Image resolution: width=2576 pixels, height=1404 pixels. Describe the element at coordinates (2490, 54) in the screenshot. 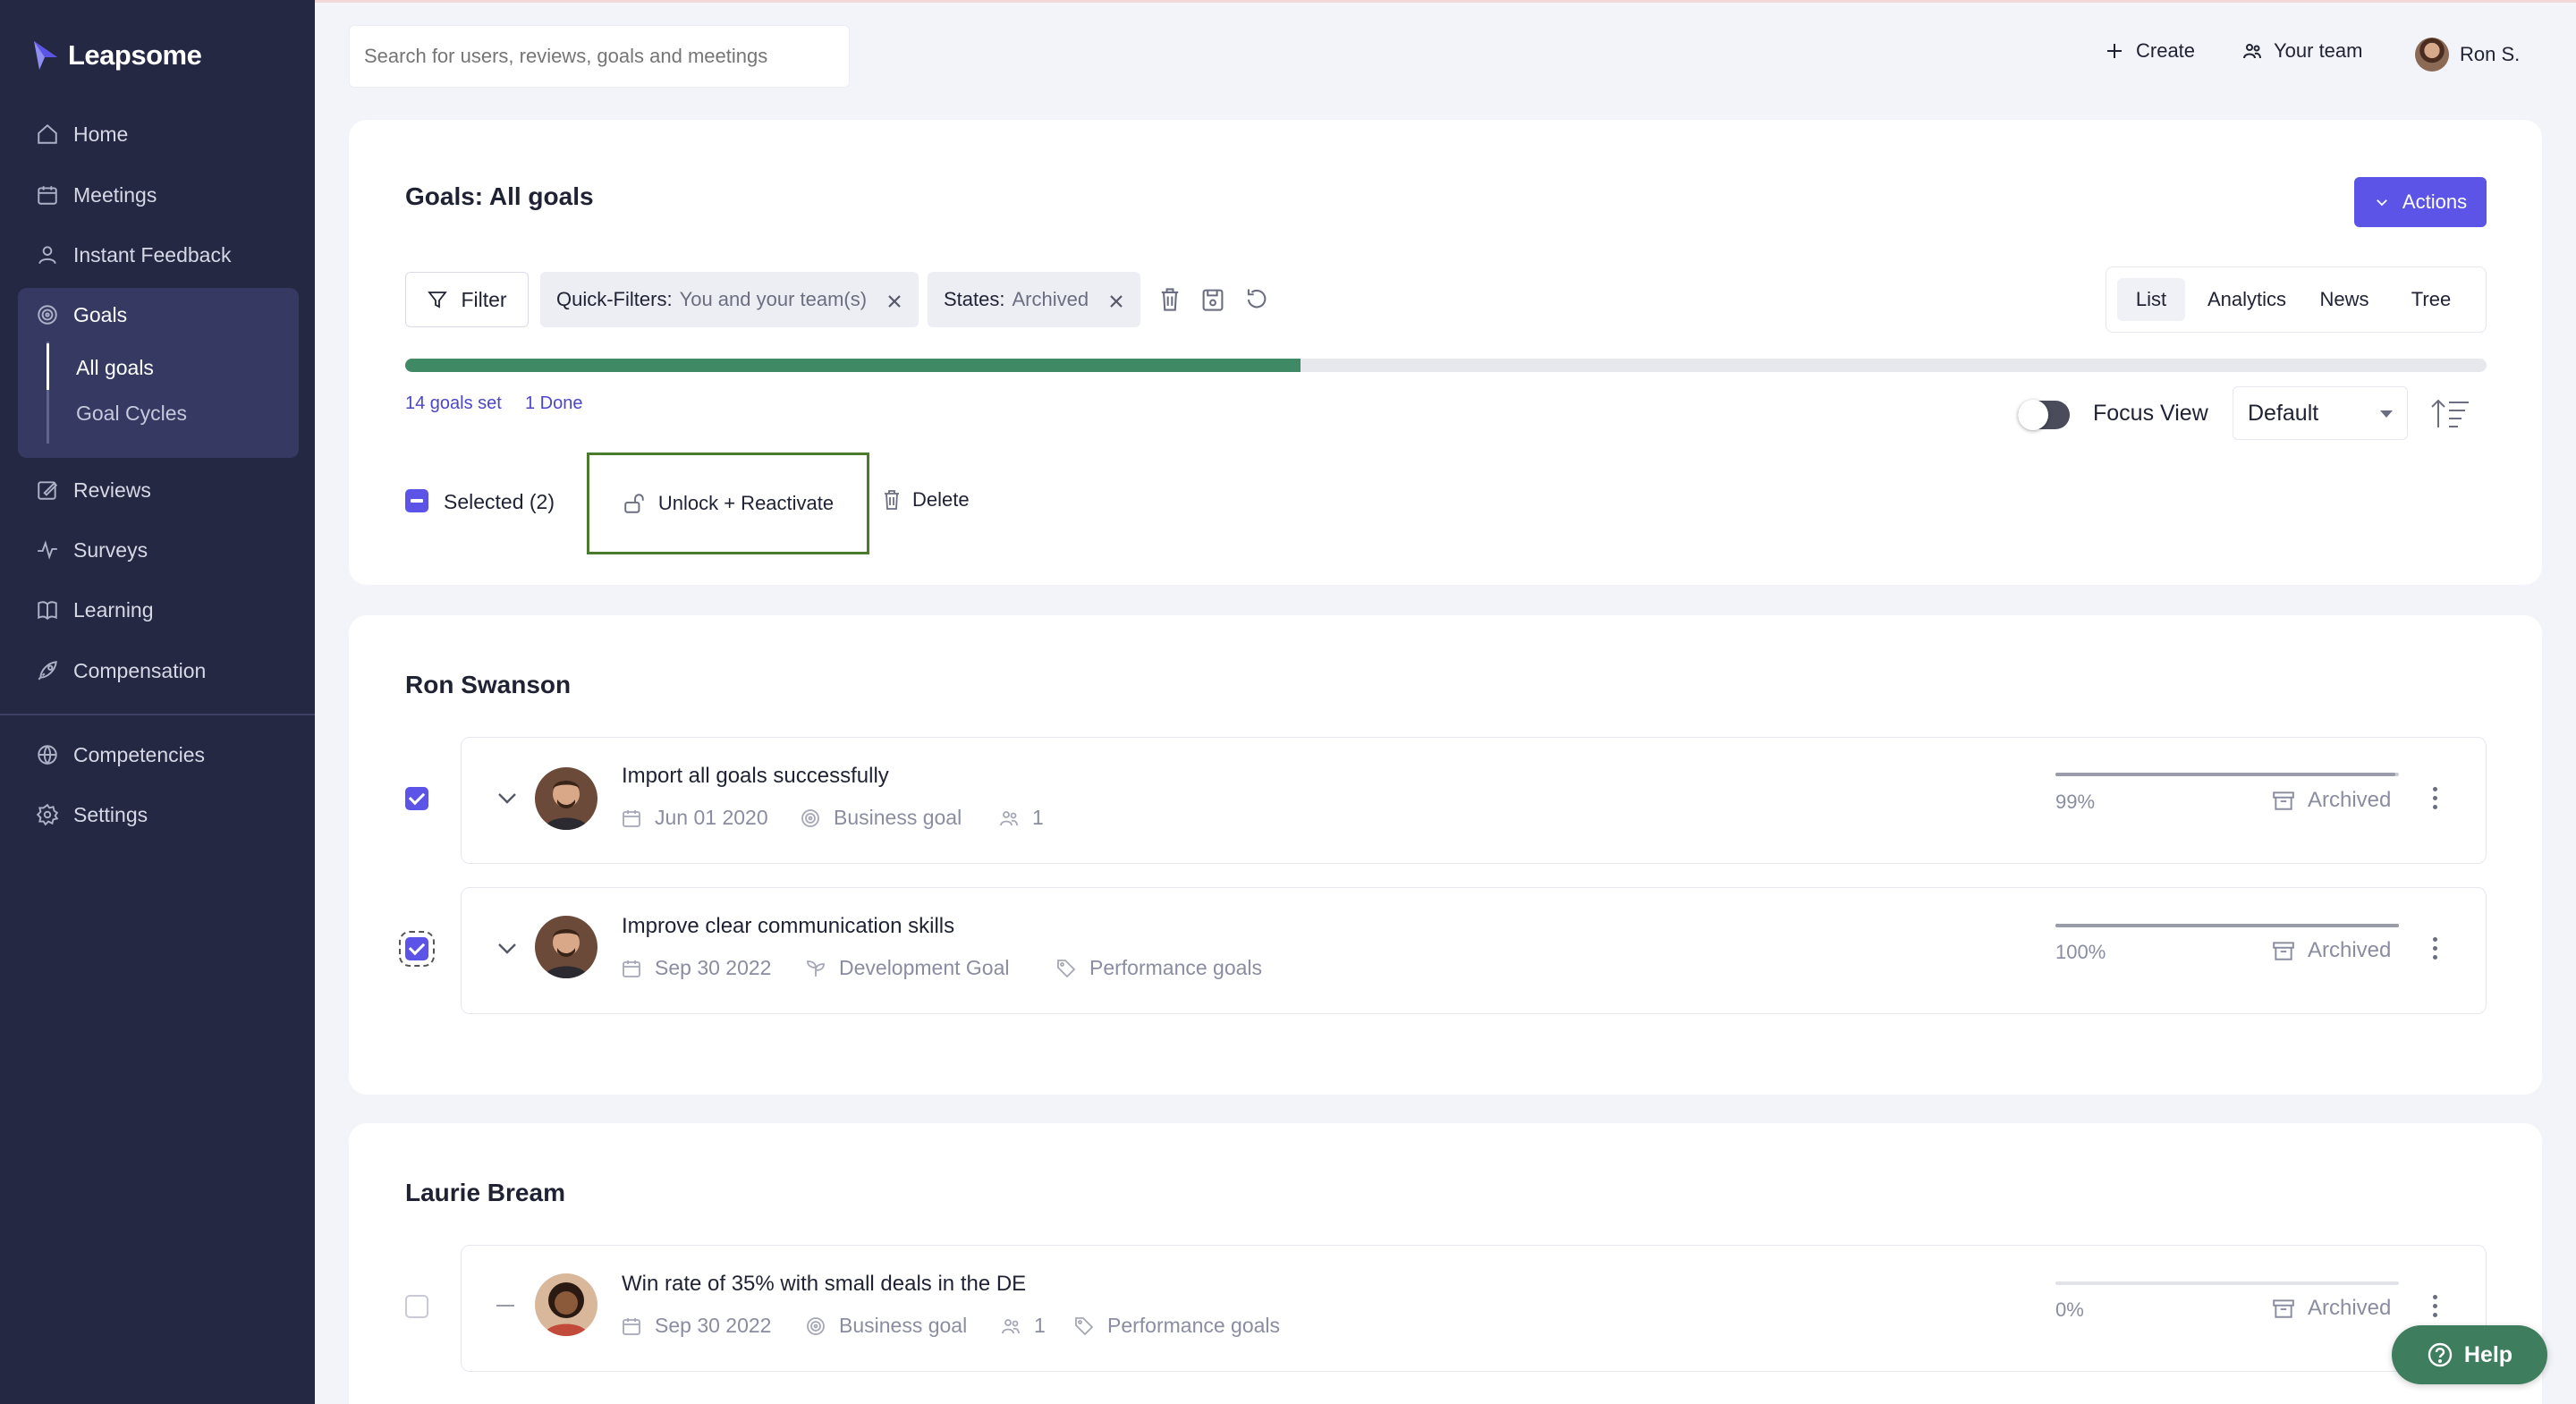

I see `user-name: Ron S.` at that location.